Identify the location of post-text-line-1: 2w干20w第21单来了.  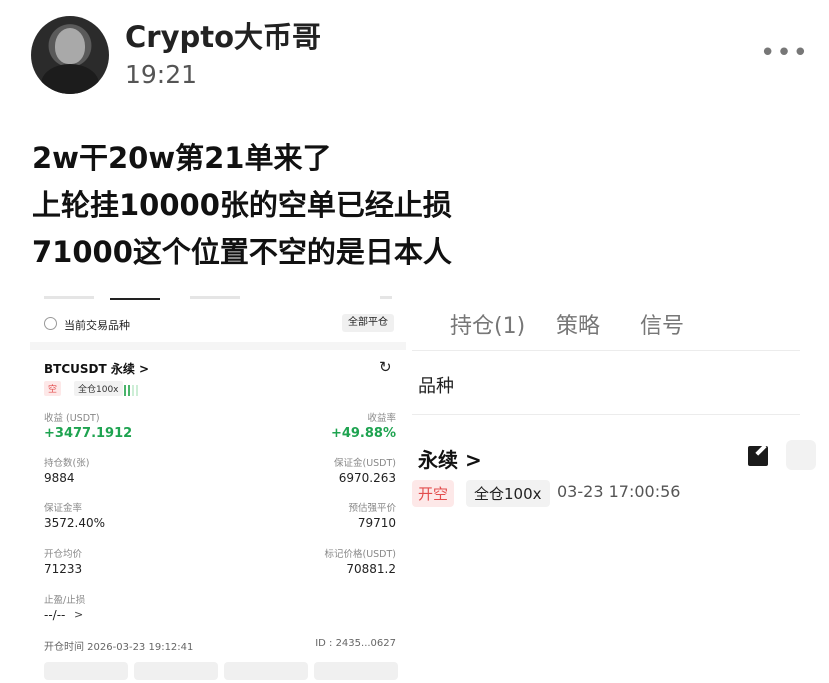
(182, 158).